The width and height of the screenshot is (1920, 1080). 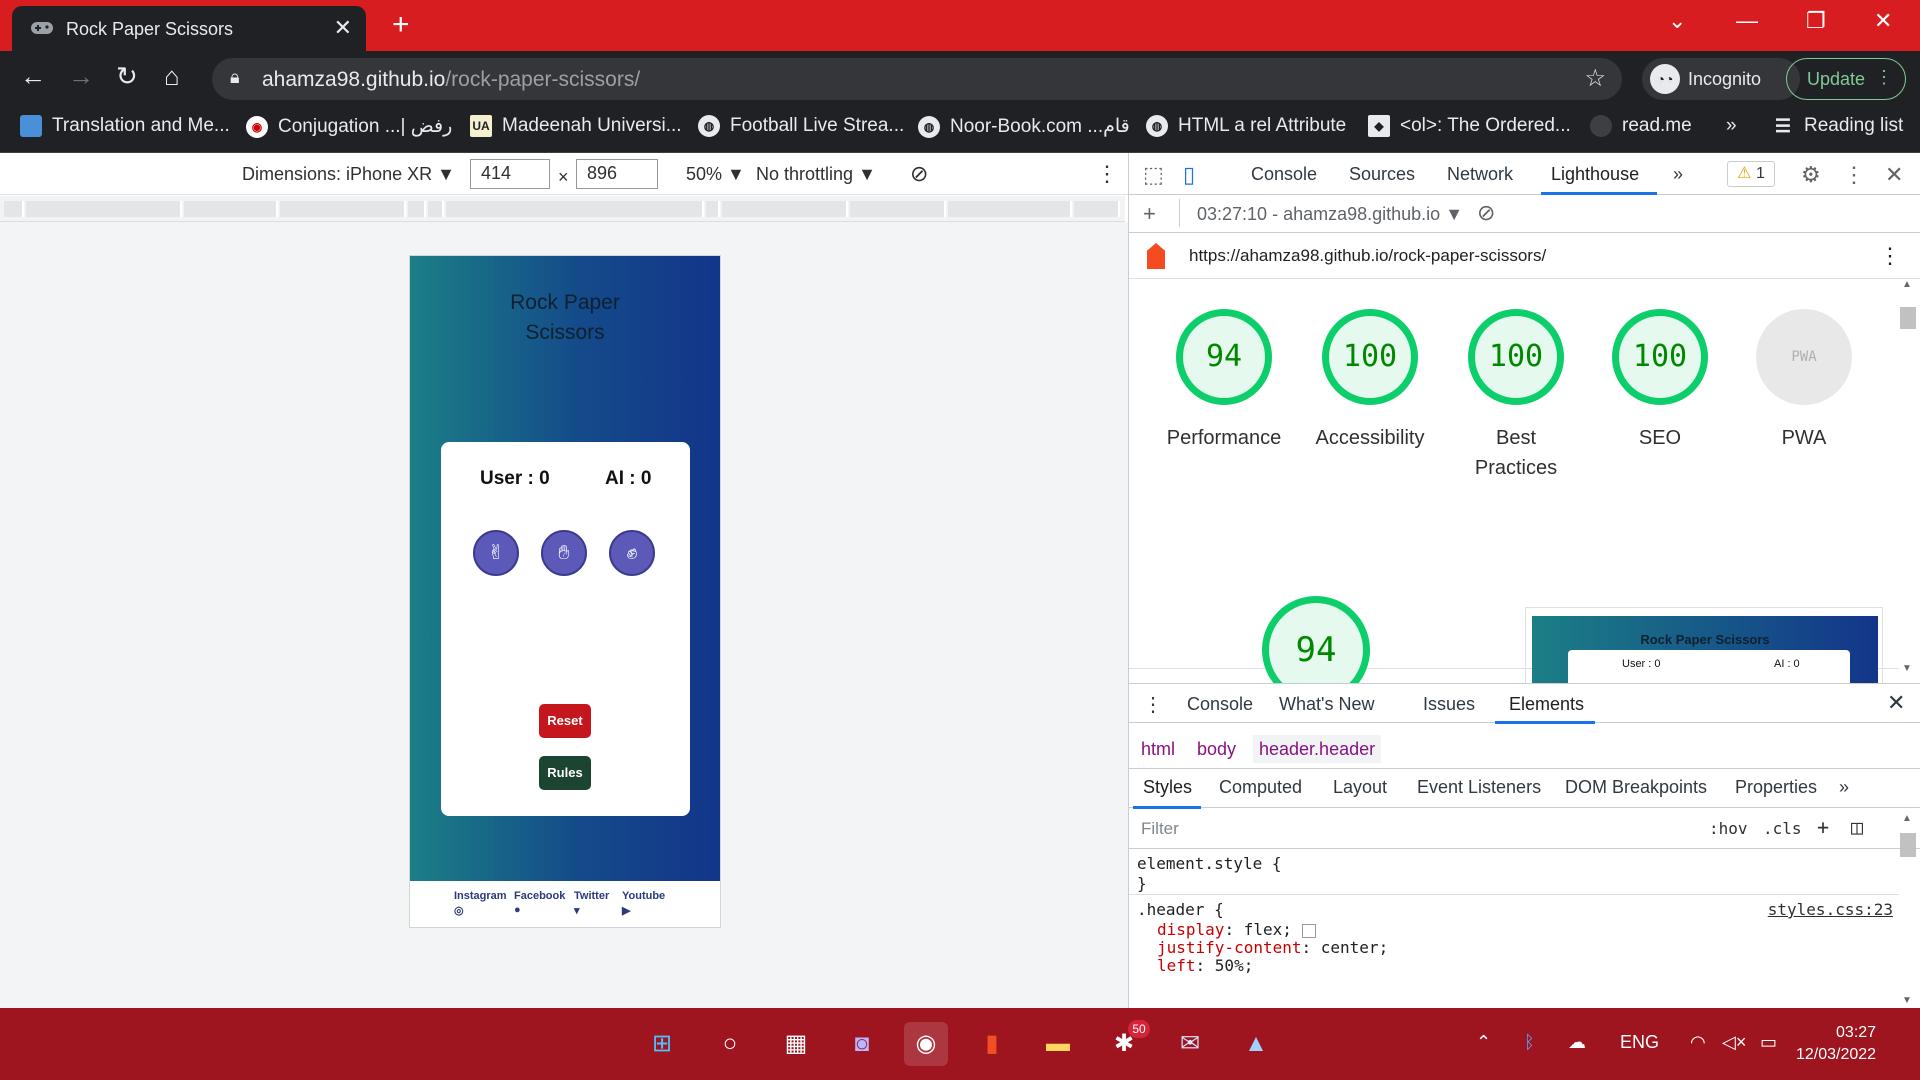 What do you see at coordinates (1158, 749) in the screenshot?
I see `crumb-html: html` at bounding box center [1158, 749].